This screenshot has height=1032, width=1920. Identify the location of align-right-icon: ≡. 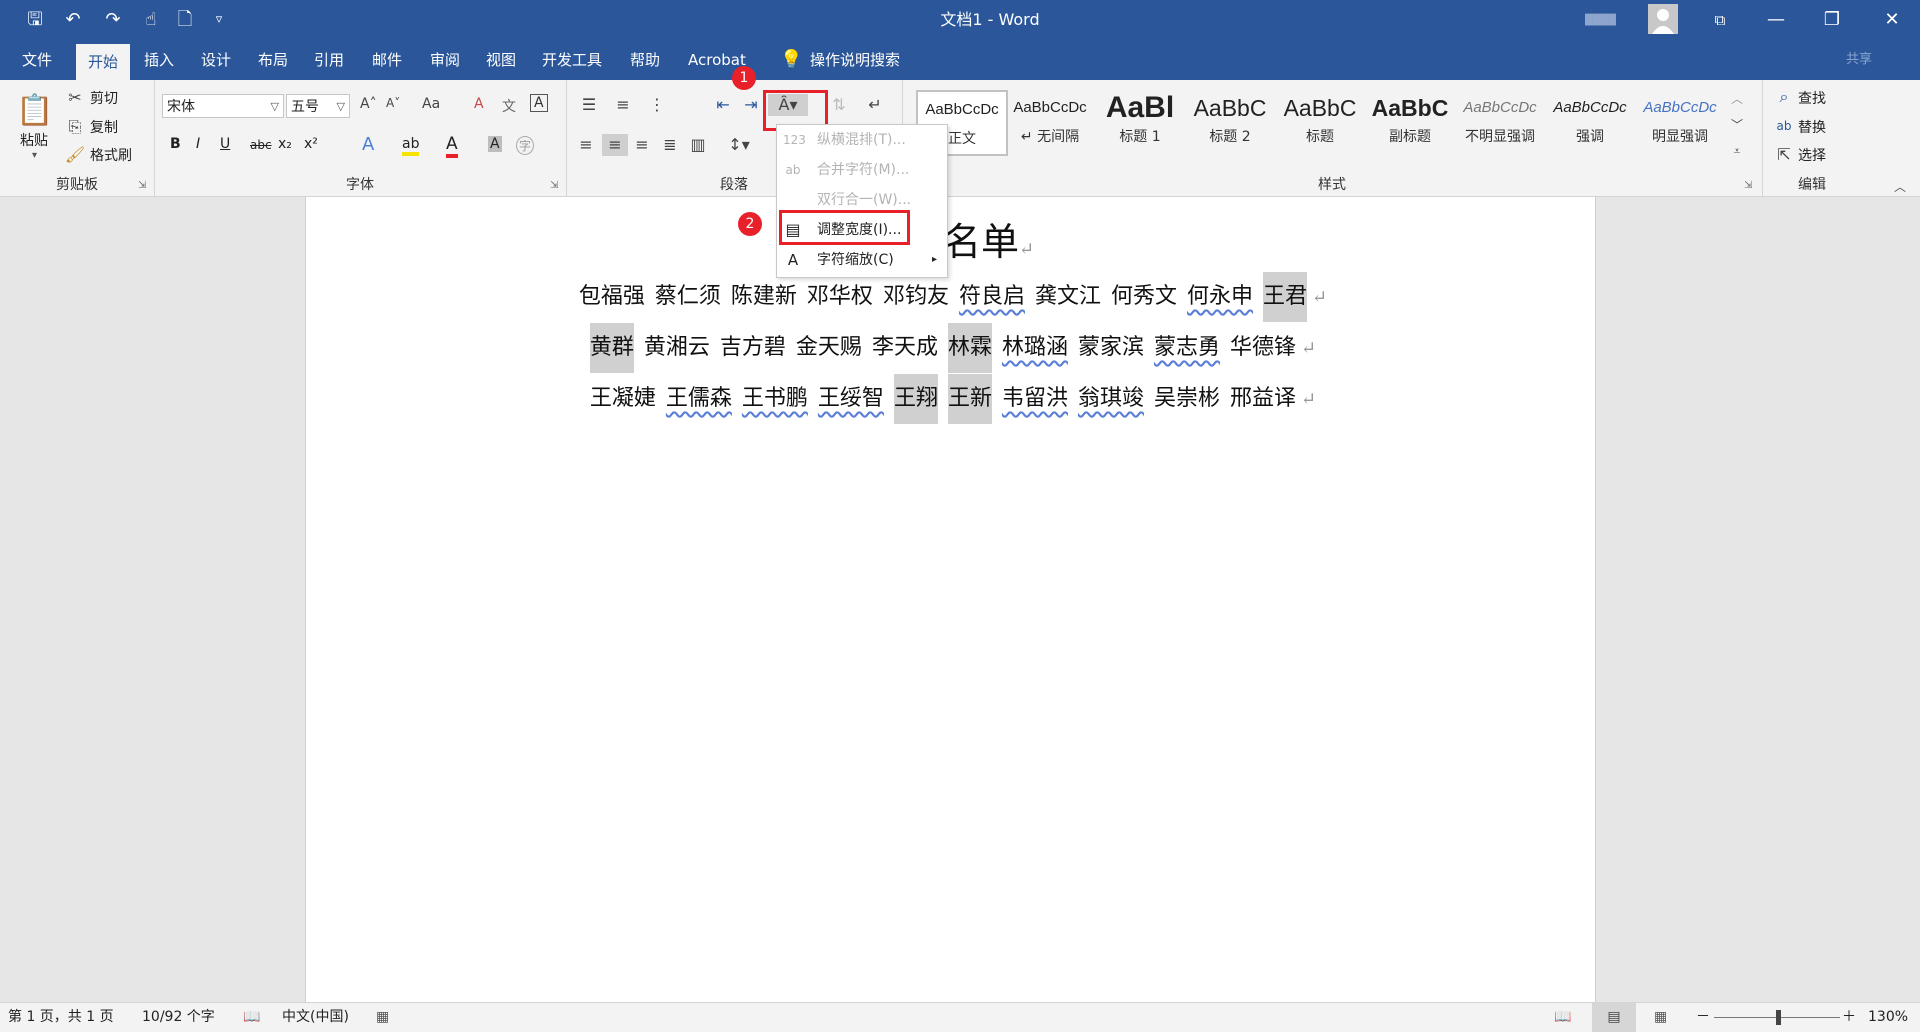
(642, 145).